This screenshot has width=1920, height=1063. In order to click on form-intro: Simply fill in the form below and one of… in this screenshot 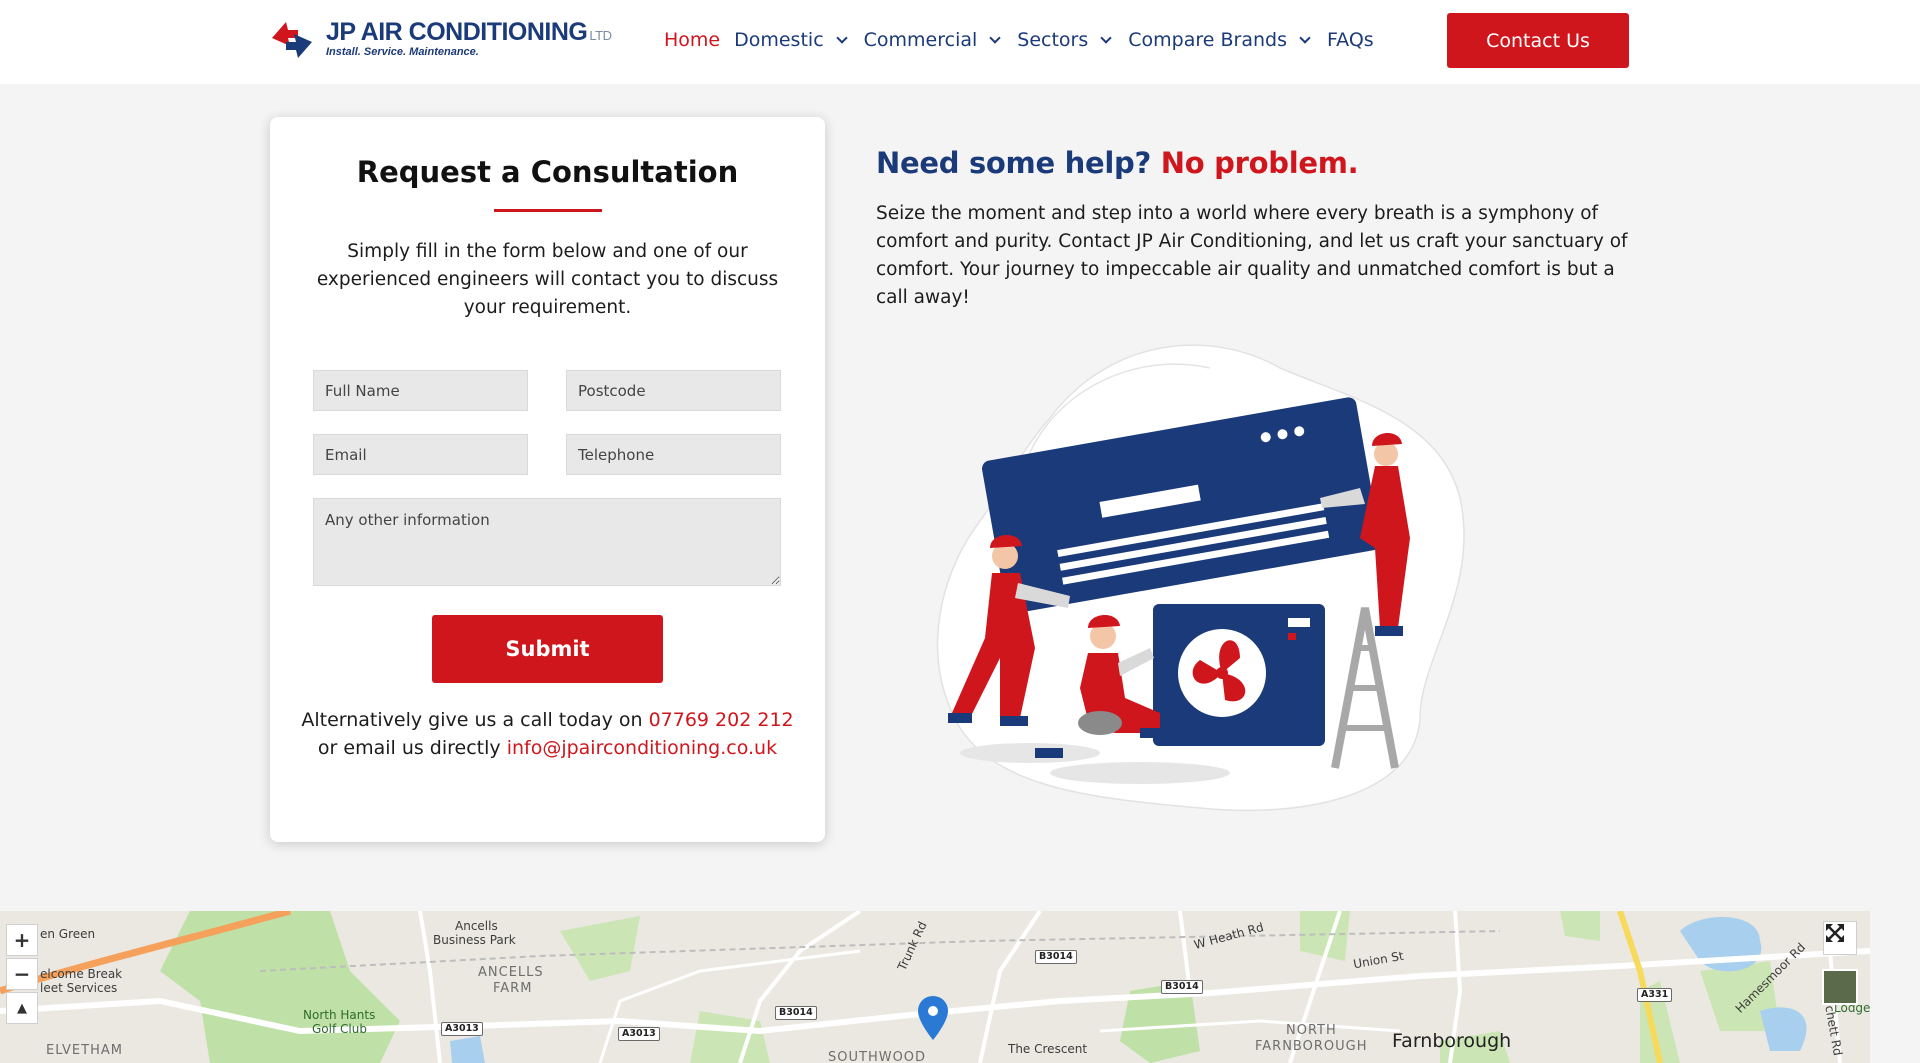, I will do `click(547, 279)`.